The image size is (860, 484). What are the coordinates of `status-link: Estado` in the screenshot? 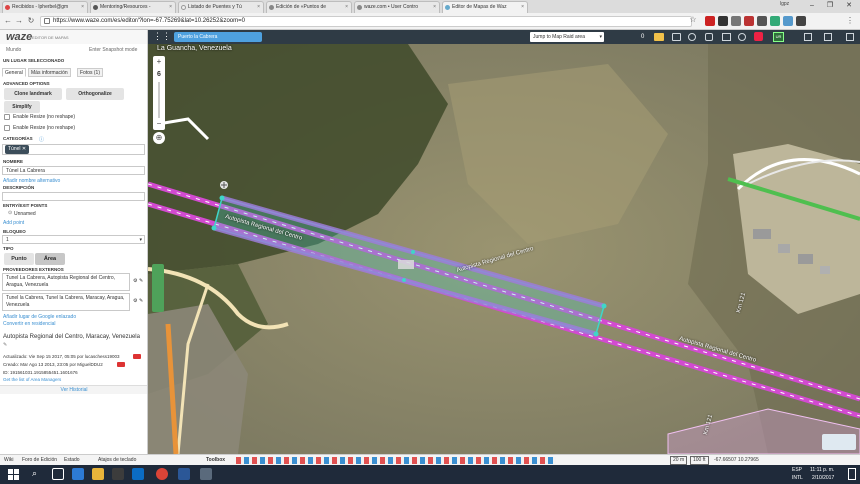 It's located at (72, 460).